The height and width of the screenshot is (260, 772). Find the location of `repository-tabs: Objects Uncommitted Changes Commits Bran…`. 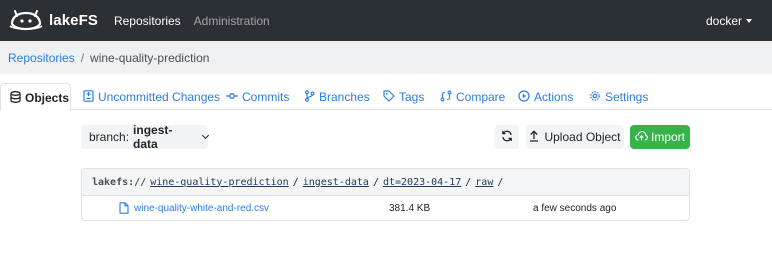

repository-tabs: Objects Uncommitted Changes Commits Bran… is located at coordinates (386, 92).